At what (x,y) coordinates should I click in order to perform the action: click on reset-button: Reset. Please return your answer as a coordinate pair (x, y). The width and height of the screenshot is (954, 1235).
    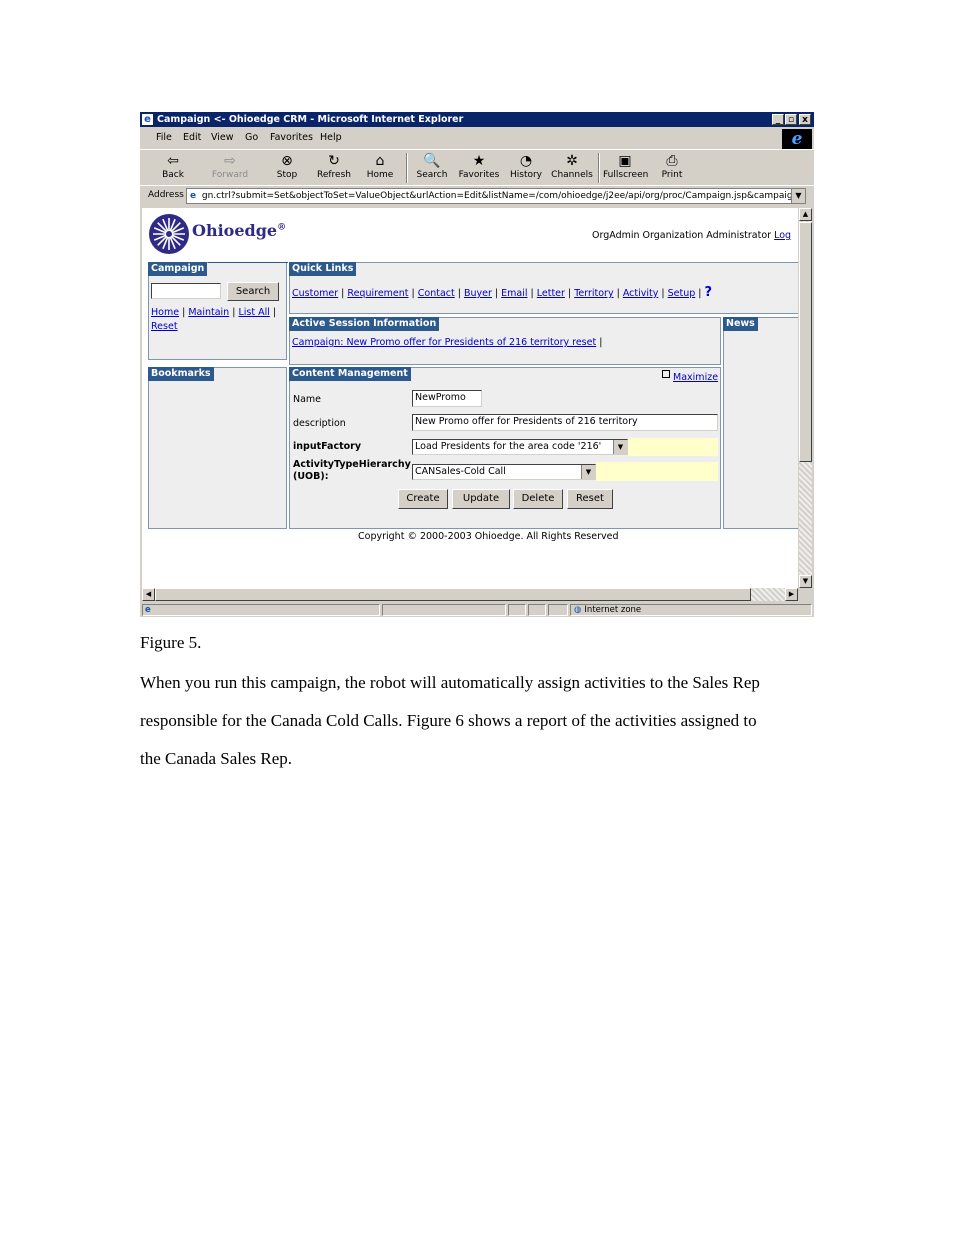
    Looking at the image, I should click on (590, 499).